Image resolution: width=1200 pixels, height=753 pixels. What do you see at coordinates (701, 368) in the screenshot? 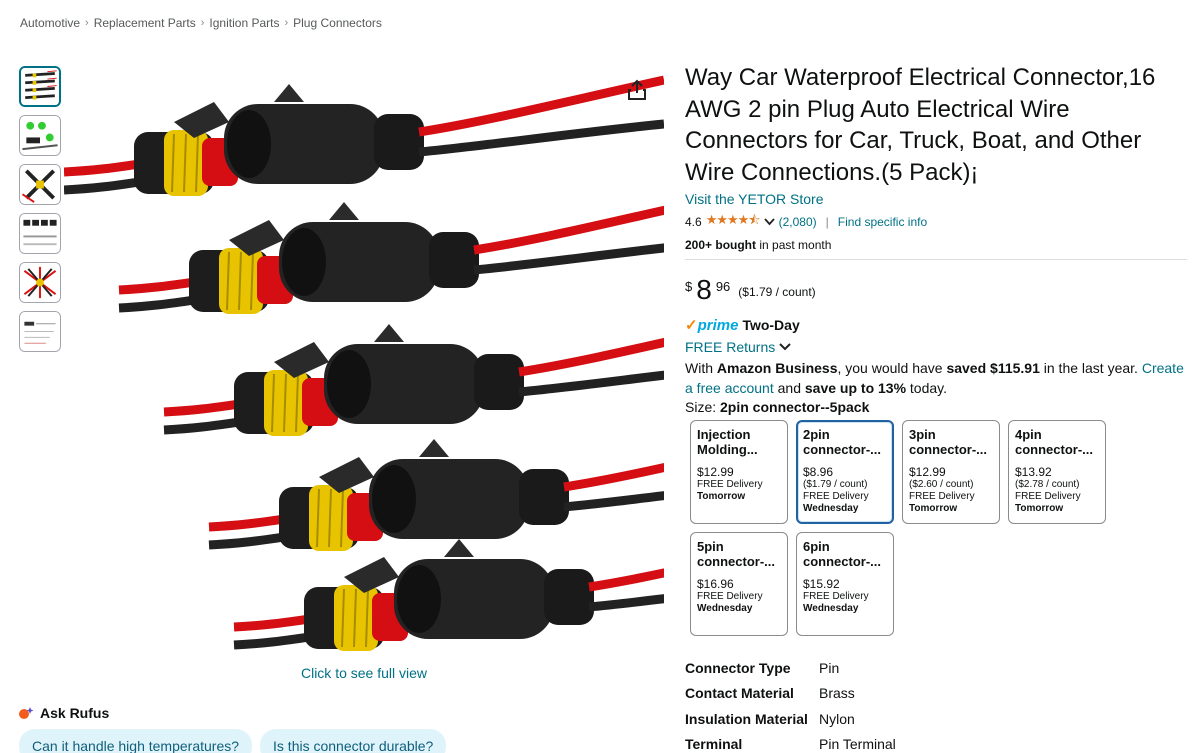
I see `biz-text: With` at bounding box center [701, 368].